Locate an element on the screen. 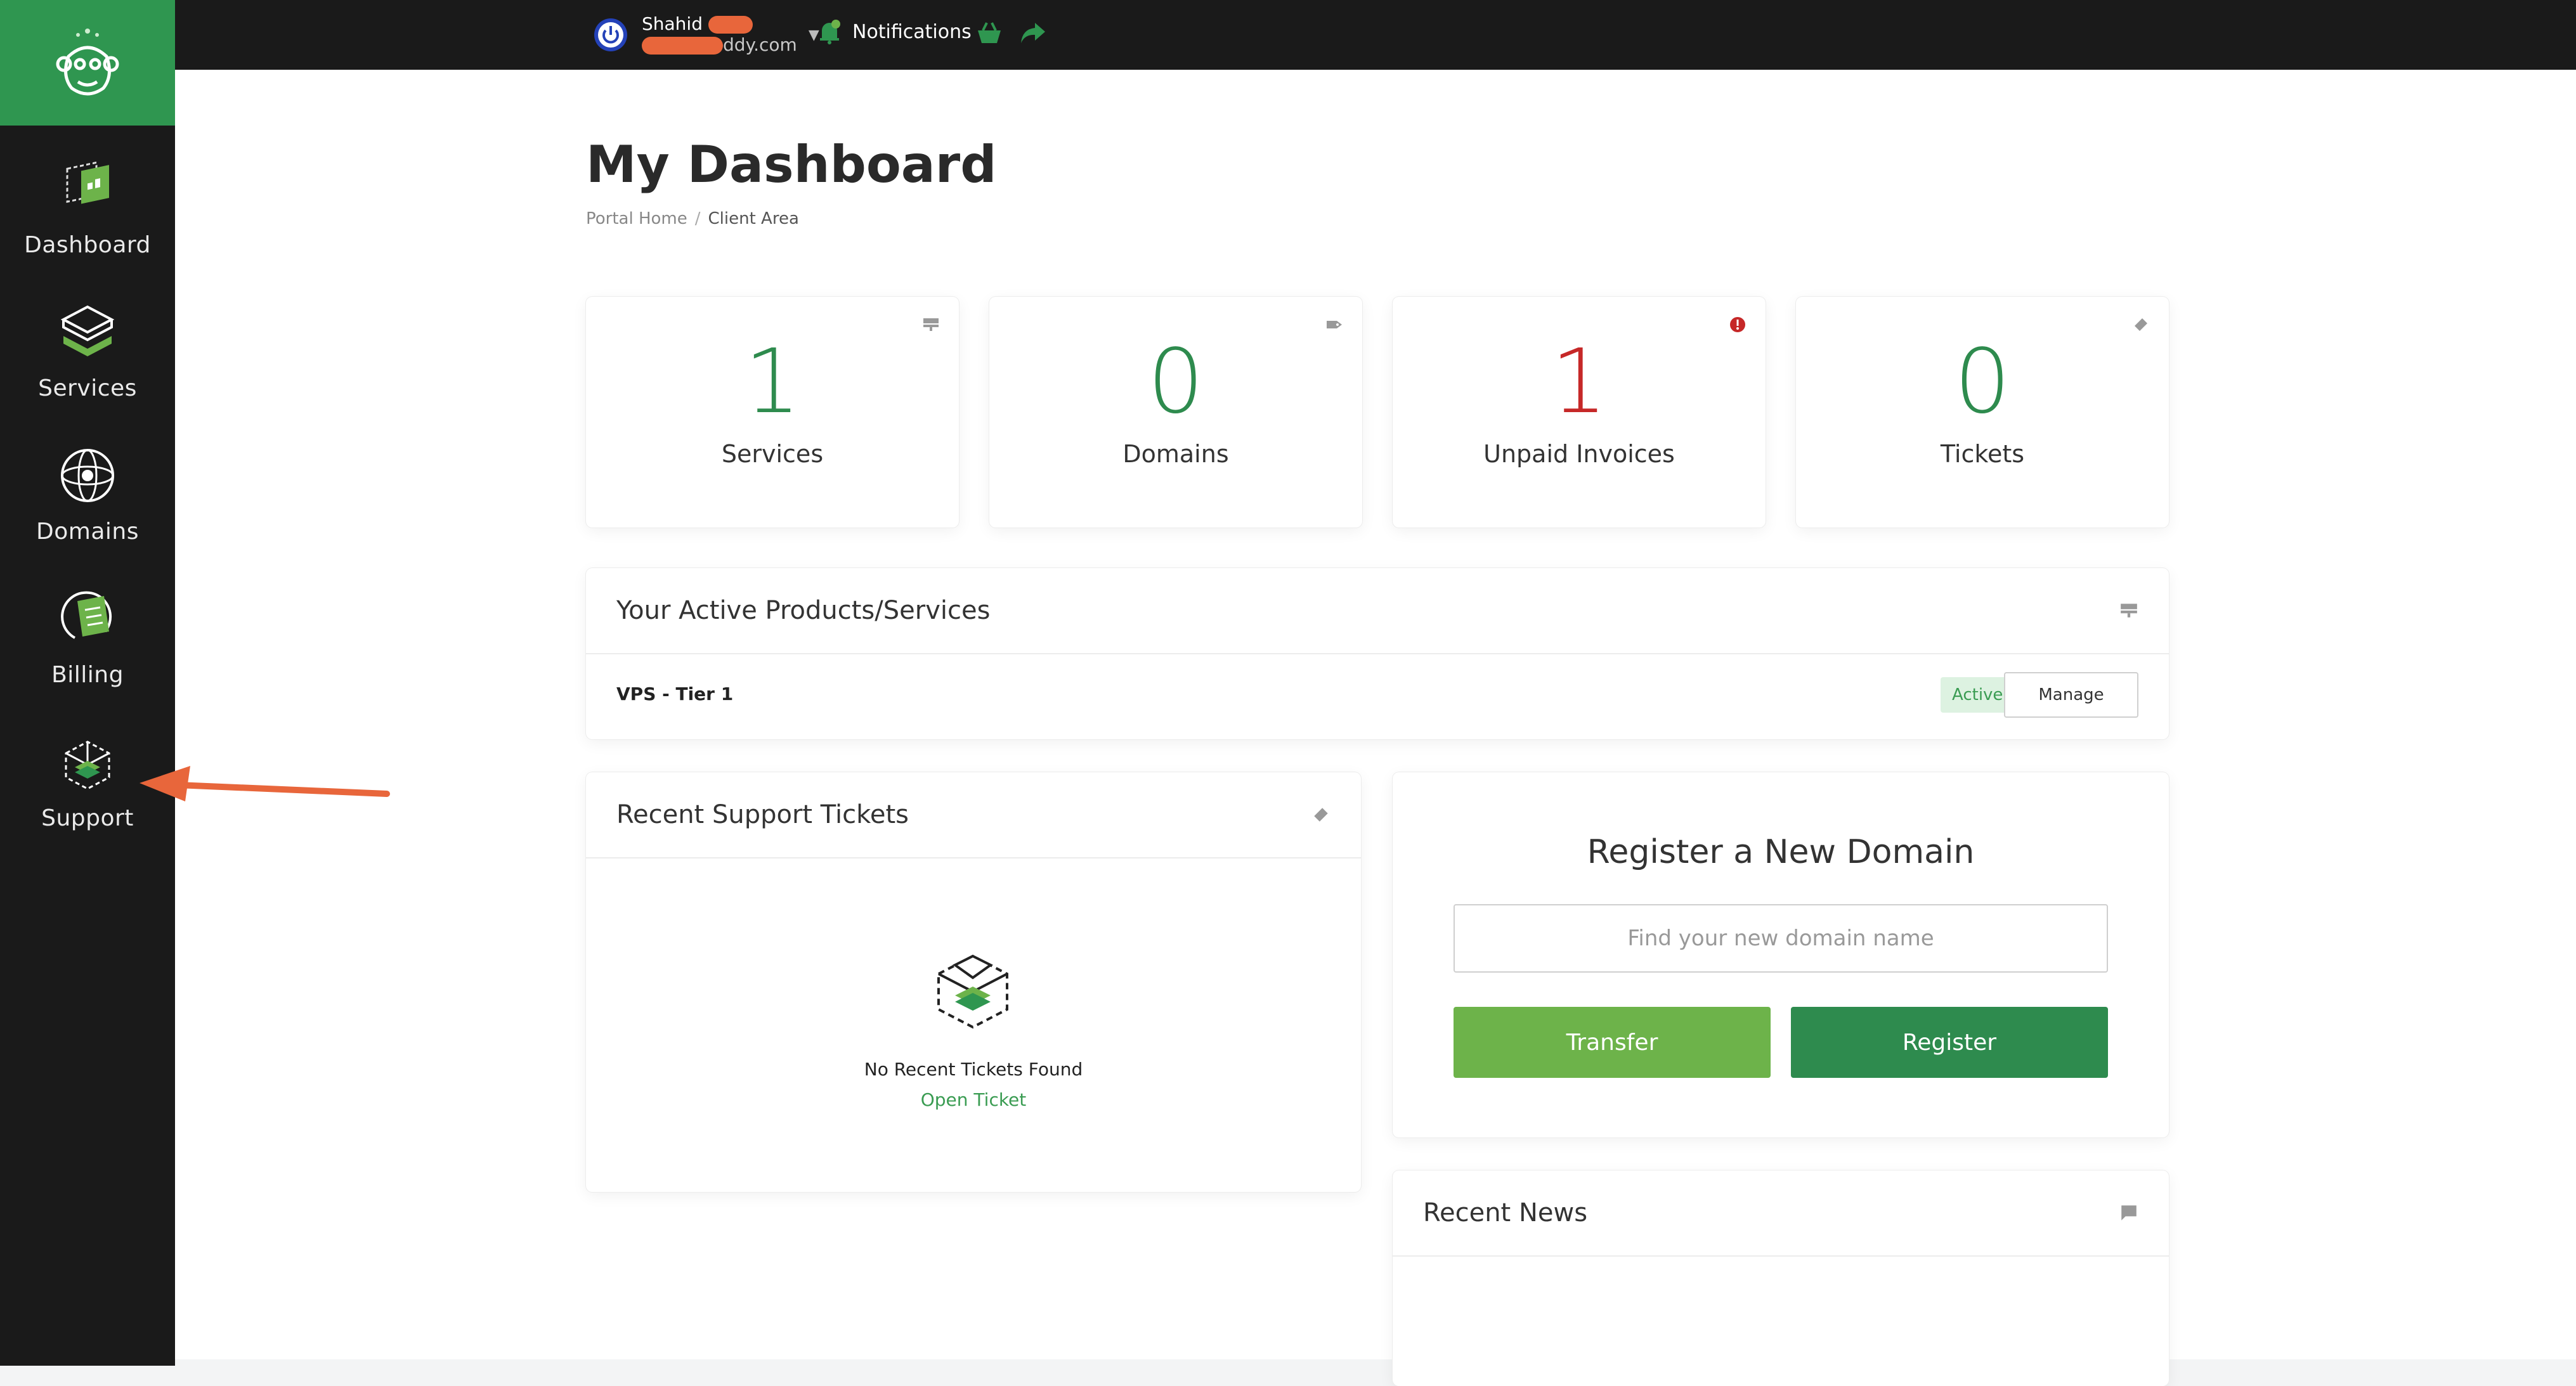 The width and height of the screenshot is (2576, 1386). user-email: ddy.com is located at coordinates (760, 44).